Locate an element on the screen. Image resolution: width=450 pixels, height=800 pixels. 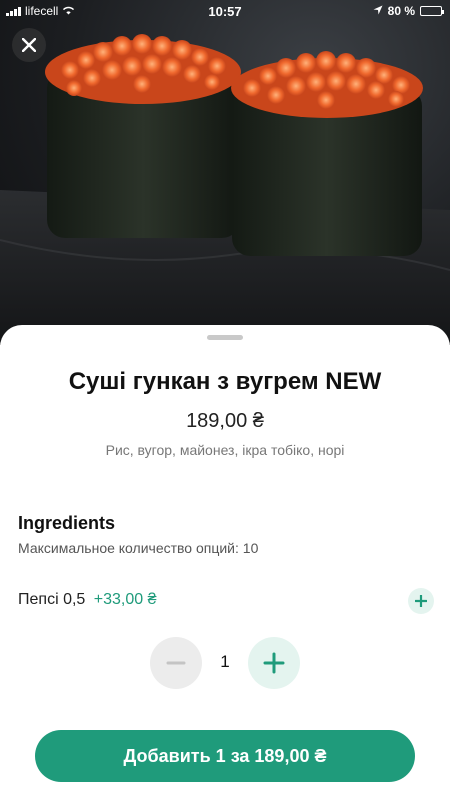
close-button is located at coordinates (29, 45).